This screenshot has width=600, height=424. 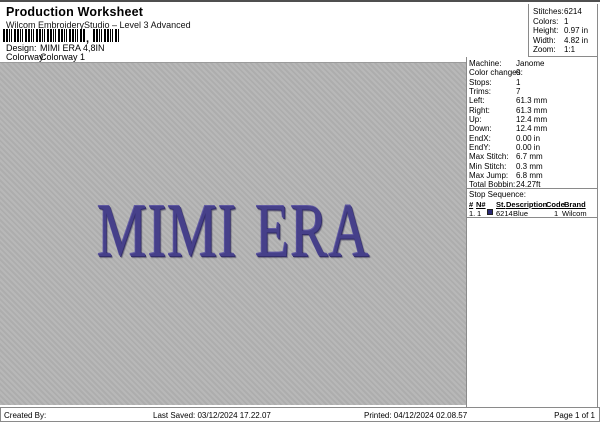 What do you see at coordinates (501, 204) in the screenshot?
I see `col-stitches: St.` at bounding box center [501, 204].